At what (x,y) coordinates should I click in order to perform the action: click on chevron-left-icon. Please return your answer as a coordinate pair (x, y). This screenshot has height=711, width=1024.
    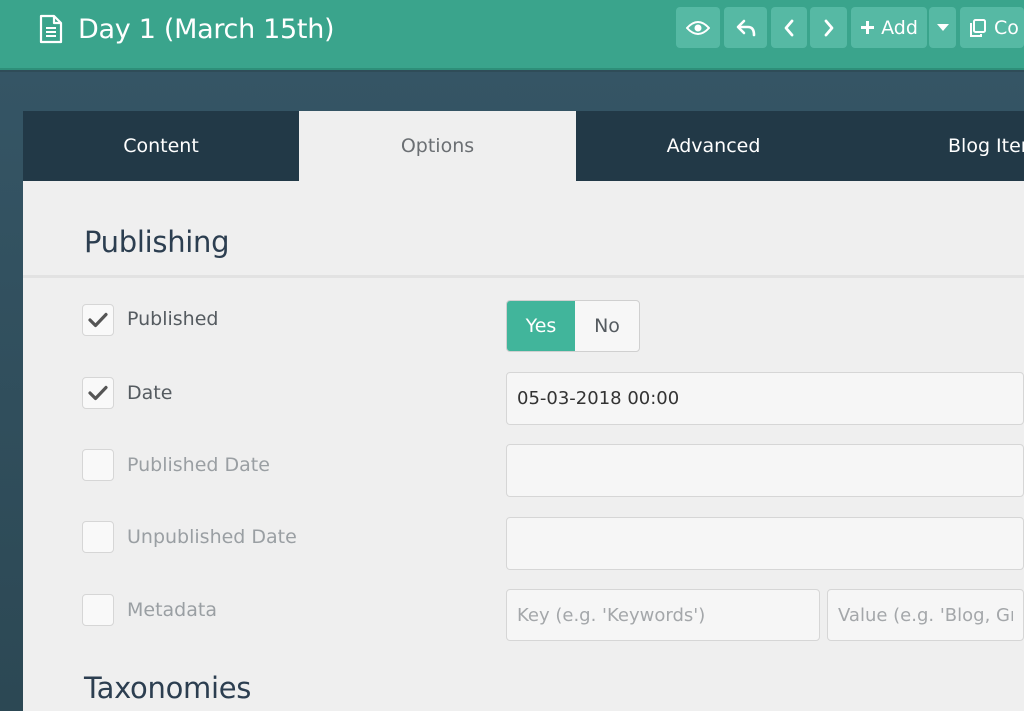
    Looking at the image, I should click on (789, 27).